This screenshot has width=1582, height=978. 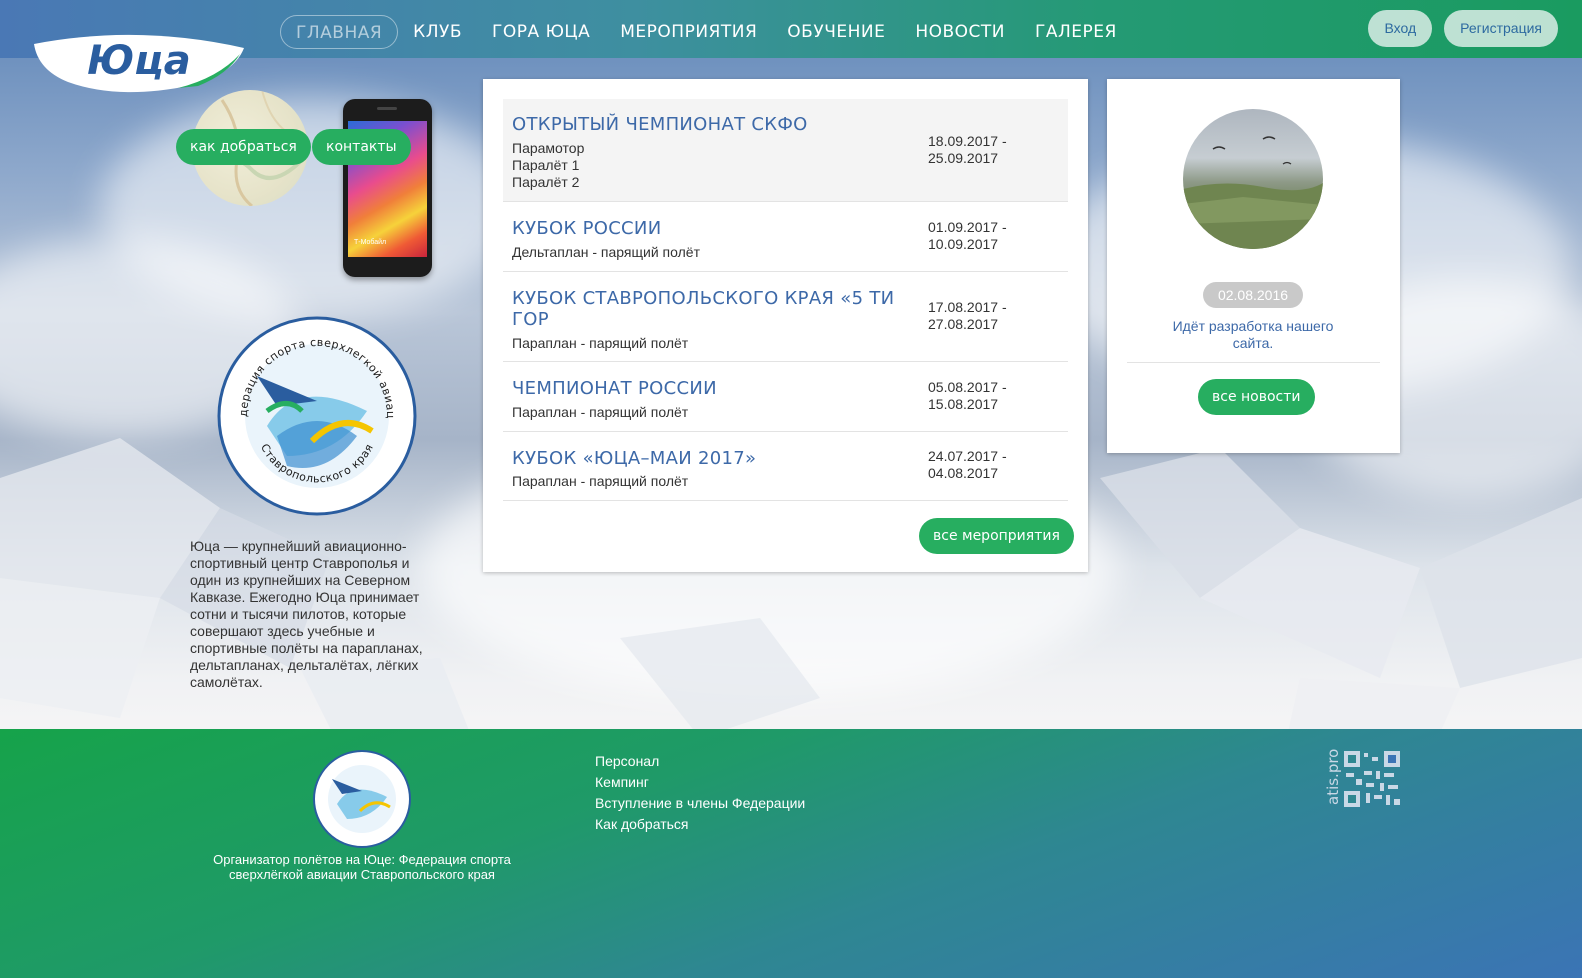 I want to click on nav-item-gallery: ГАЛЕРЕЯ, so click(x=1076, y=32).